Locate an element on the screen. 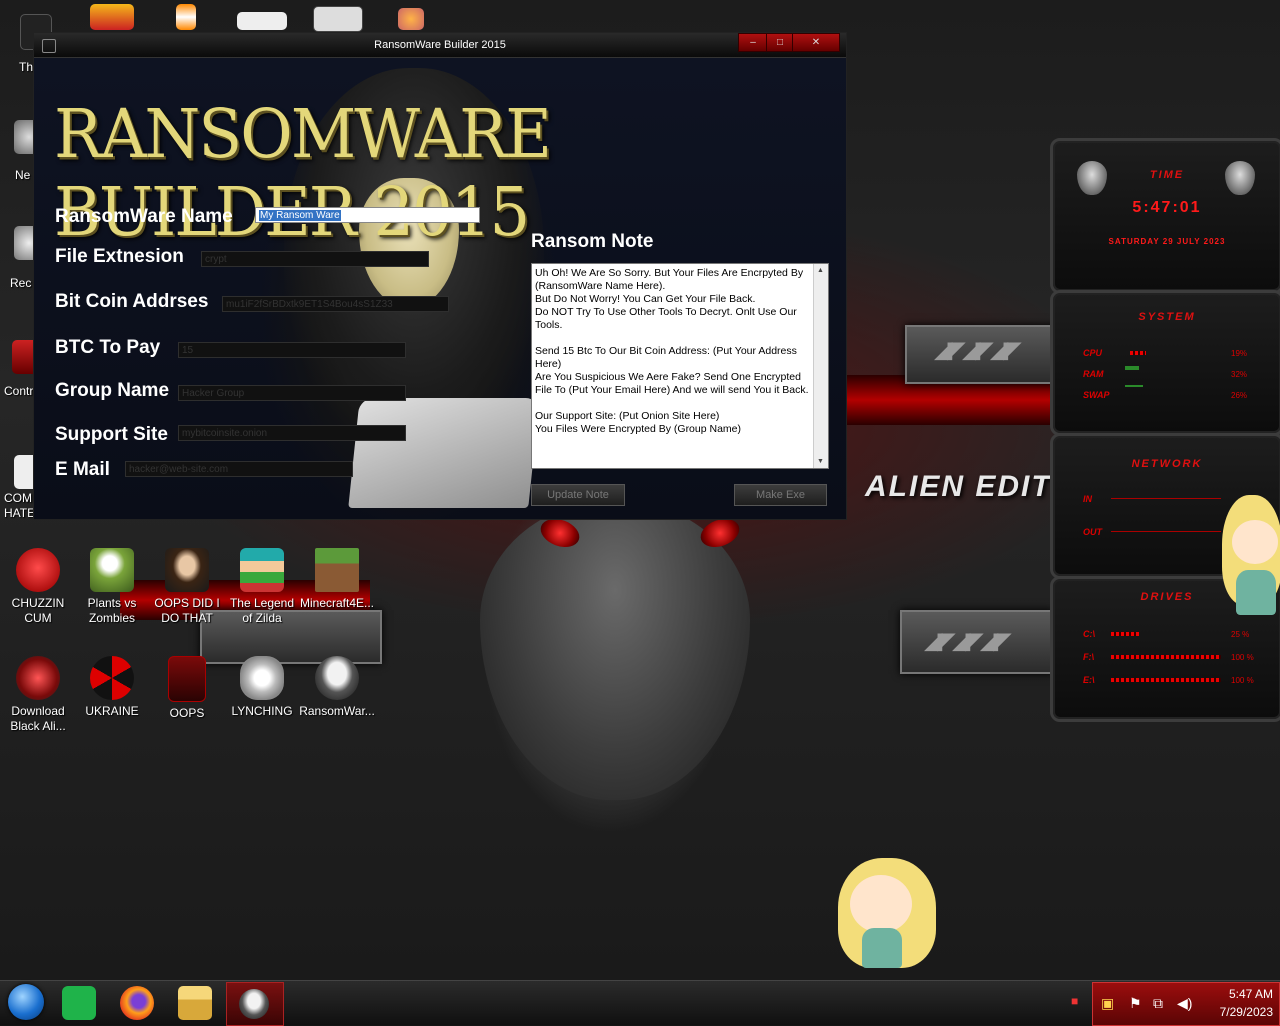 Image resolution: width=1280 pixels, height=1026 pixels. window-titlebar: RansomWare Builder 2015 – □ ✕ is located at coordinates (440, 45).